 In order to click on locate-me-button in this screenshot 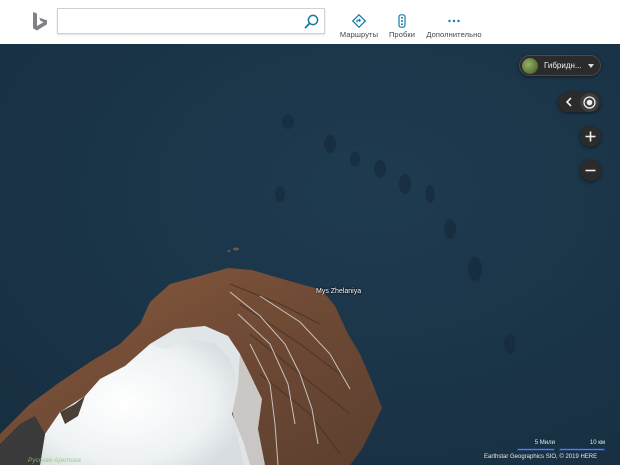, I will do `click(589, 102)`.